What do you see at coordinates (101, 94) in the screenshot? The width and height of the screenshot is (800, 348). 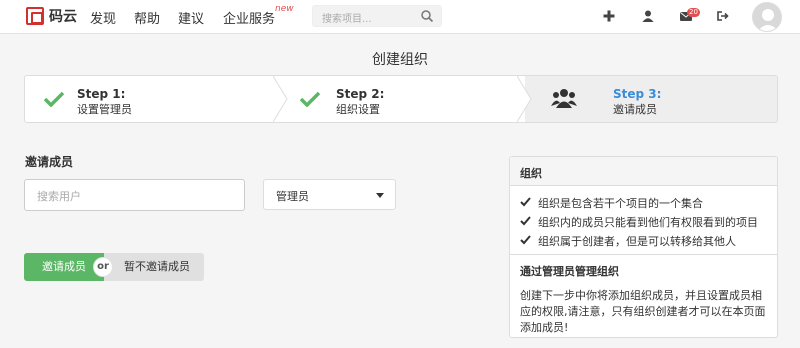 I see `step-1-title: Step 1:` at bounding box center [101, 94].